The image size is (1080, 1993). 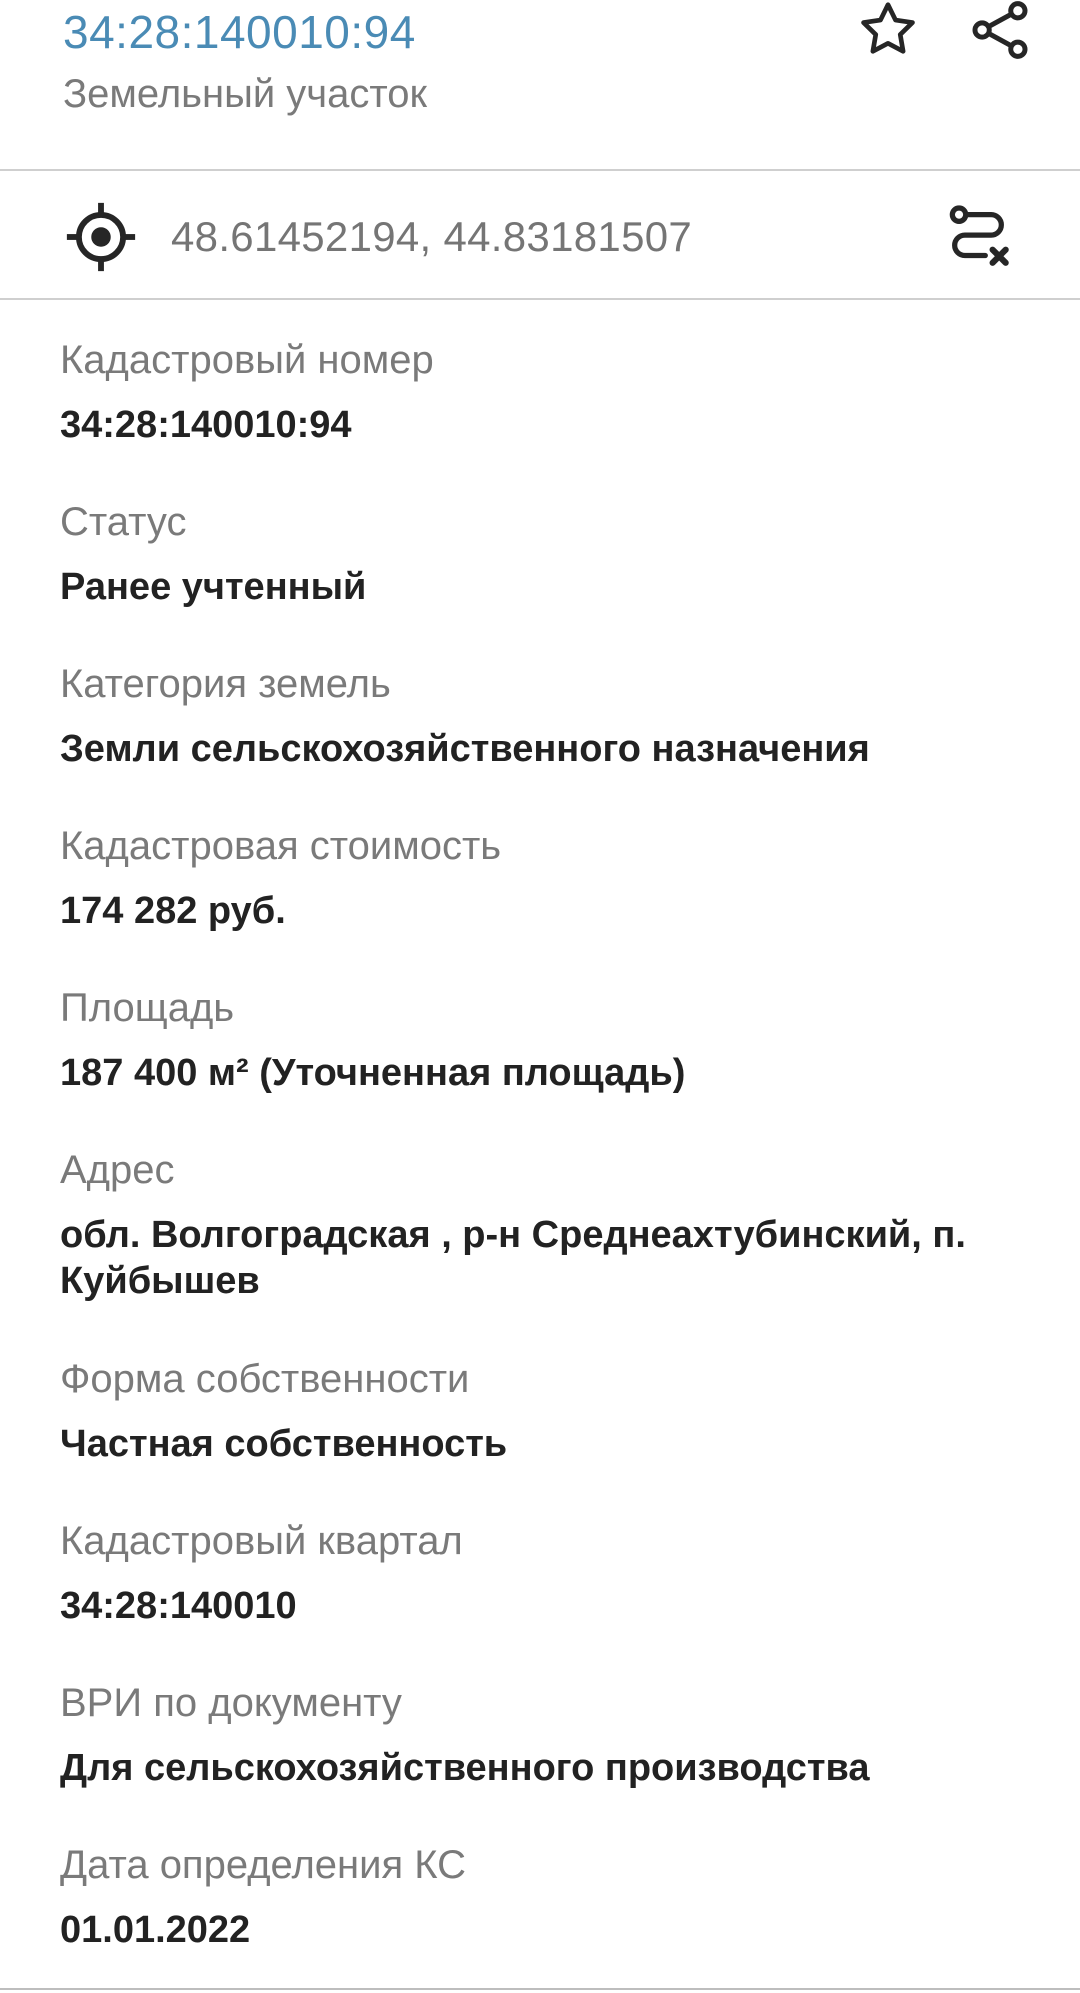 I want to click on property-value: Для сельскохозяйственного производства, so click(x=465, y=1768).